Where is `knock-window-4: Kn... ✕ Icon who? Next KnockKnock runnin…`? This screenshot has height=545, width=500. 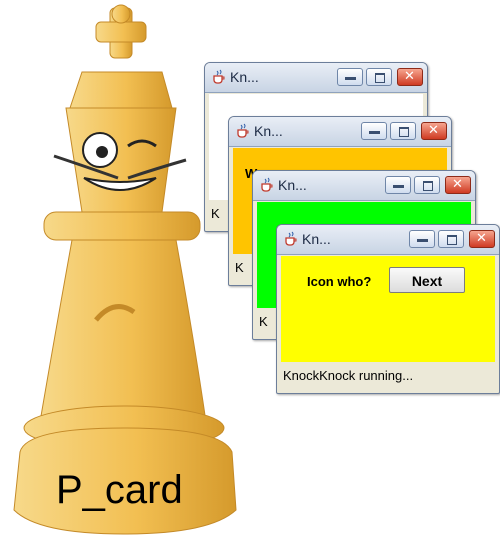
knock-window-4: Kn... ✕ Icon who? Next KnockKnock runnin… is located at coordinates (388, 309).